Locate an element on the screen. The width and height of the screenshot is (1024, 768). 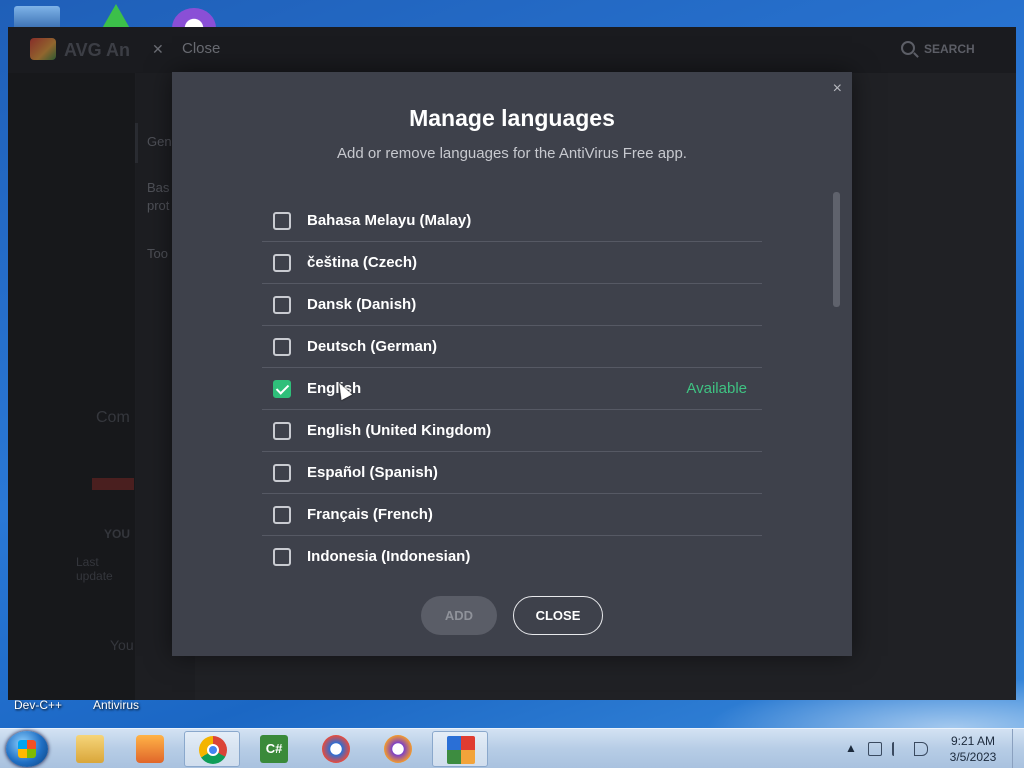
language-name: Español (Spanish) is located at coordinates (372, 472).